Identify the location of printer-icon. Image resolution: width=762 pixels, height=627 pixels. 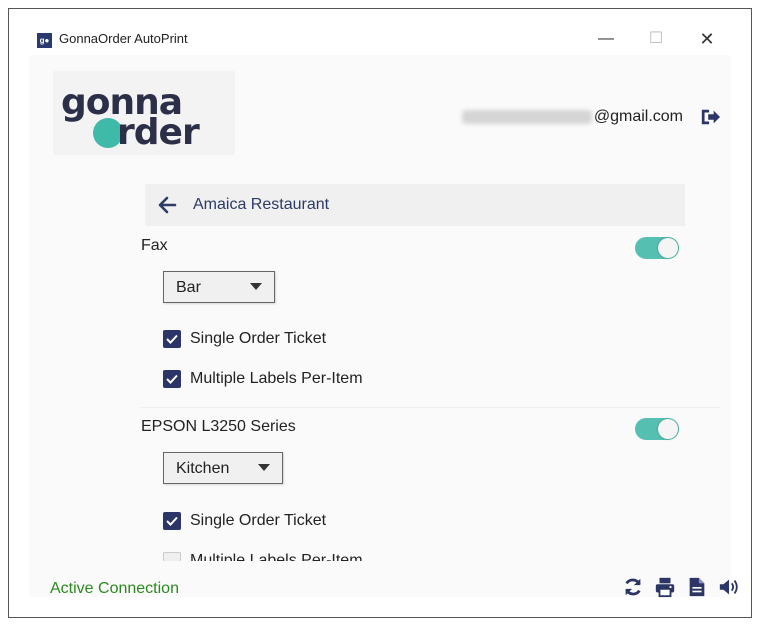
(665, 587).